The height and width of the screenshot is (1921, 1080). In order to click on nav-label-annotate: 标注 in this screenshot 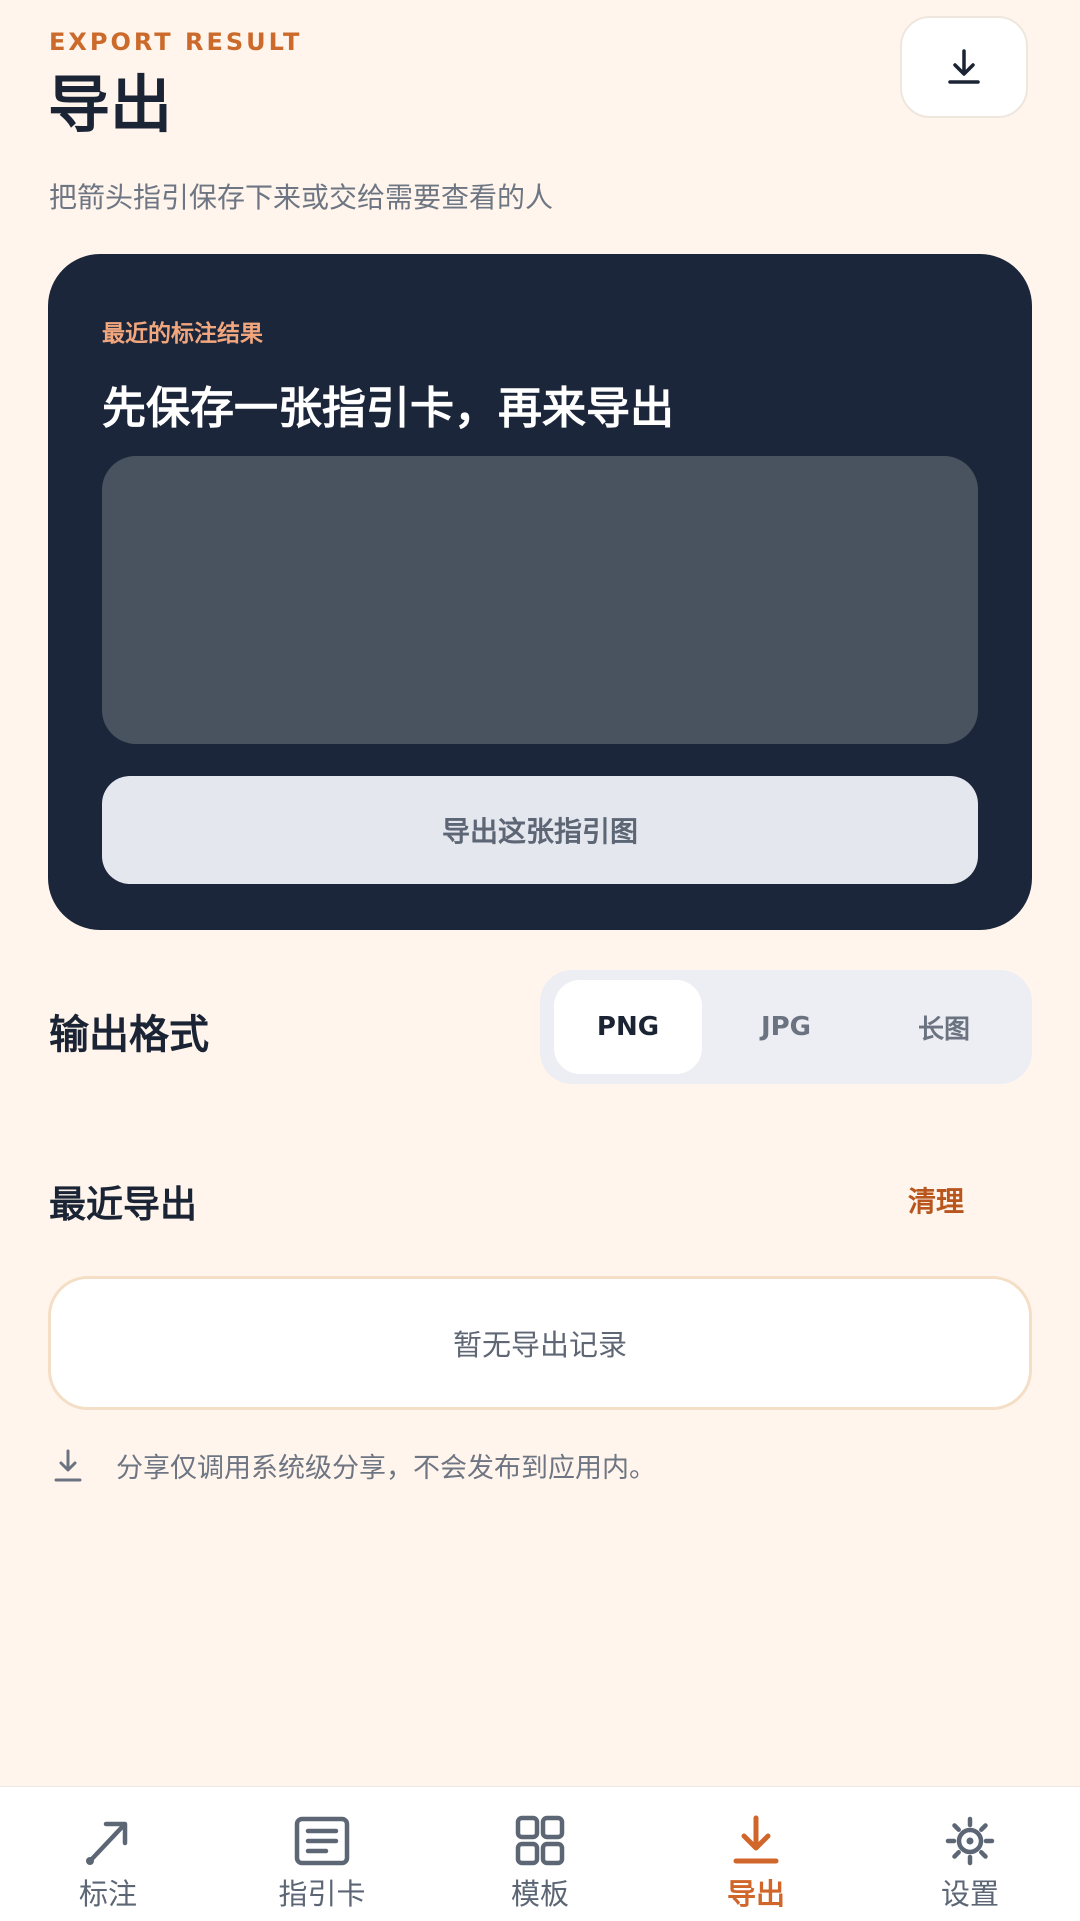, I will do `click(107, 1894)`.